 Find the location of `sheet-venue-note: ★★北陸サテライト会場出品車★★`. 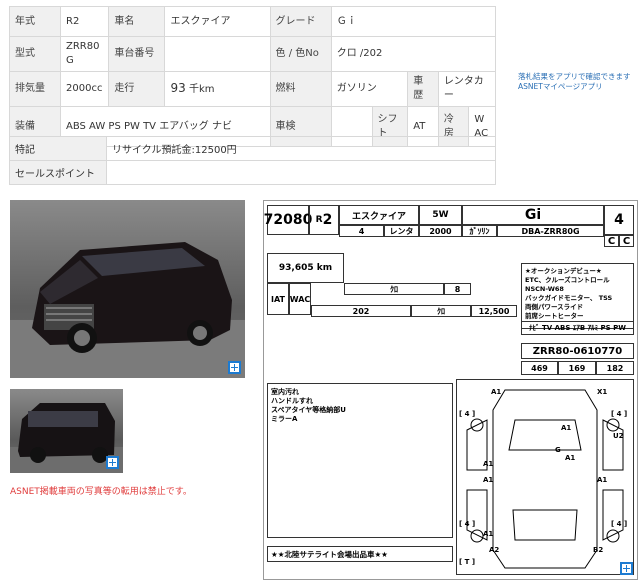

sheet-venue-note: ★★北陸サテライト会場出品車★★ is located at coordinates (329, 554).